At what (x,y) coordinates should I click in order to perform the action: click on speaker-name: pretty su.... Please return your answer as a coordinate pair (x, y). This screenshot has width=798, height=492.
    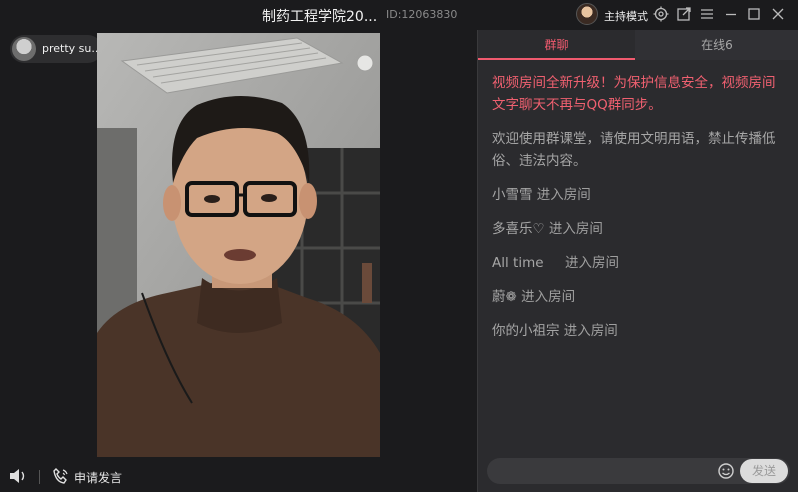
    Looking at the image, I should click on (71, 48).